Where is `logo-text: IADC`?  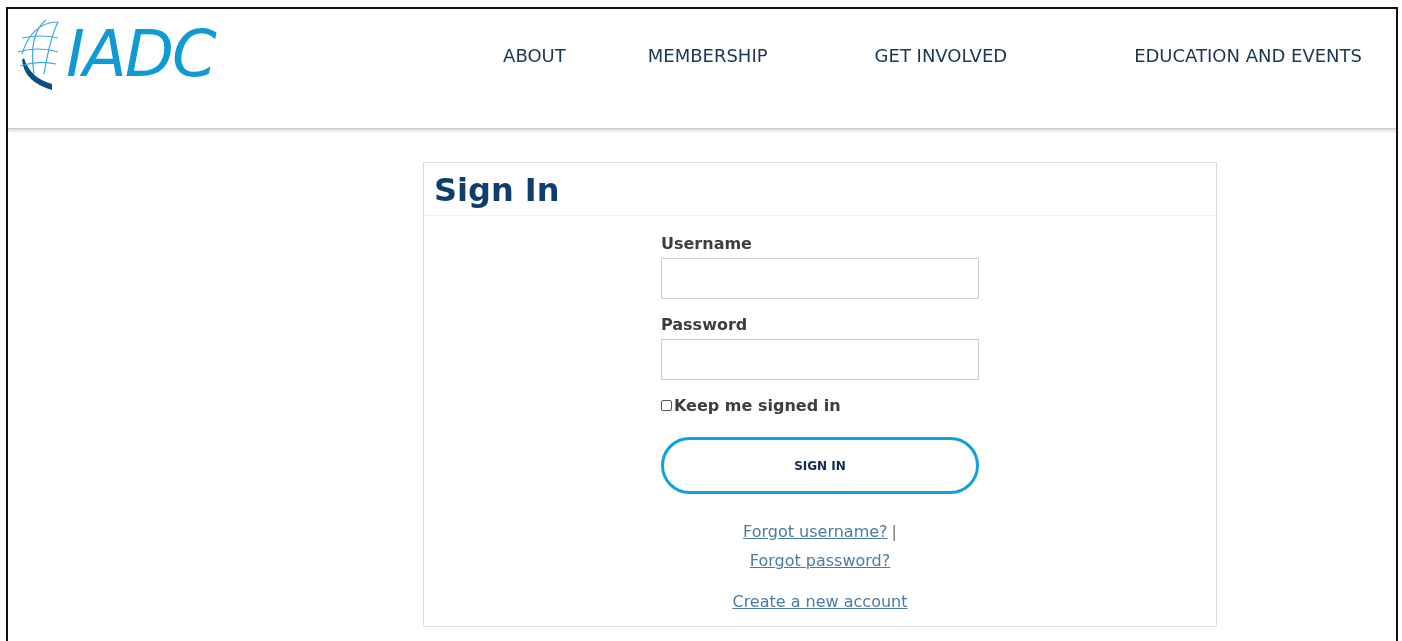
logo-text: IADC is located at coordinates (140, 54).